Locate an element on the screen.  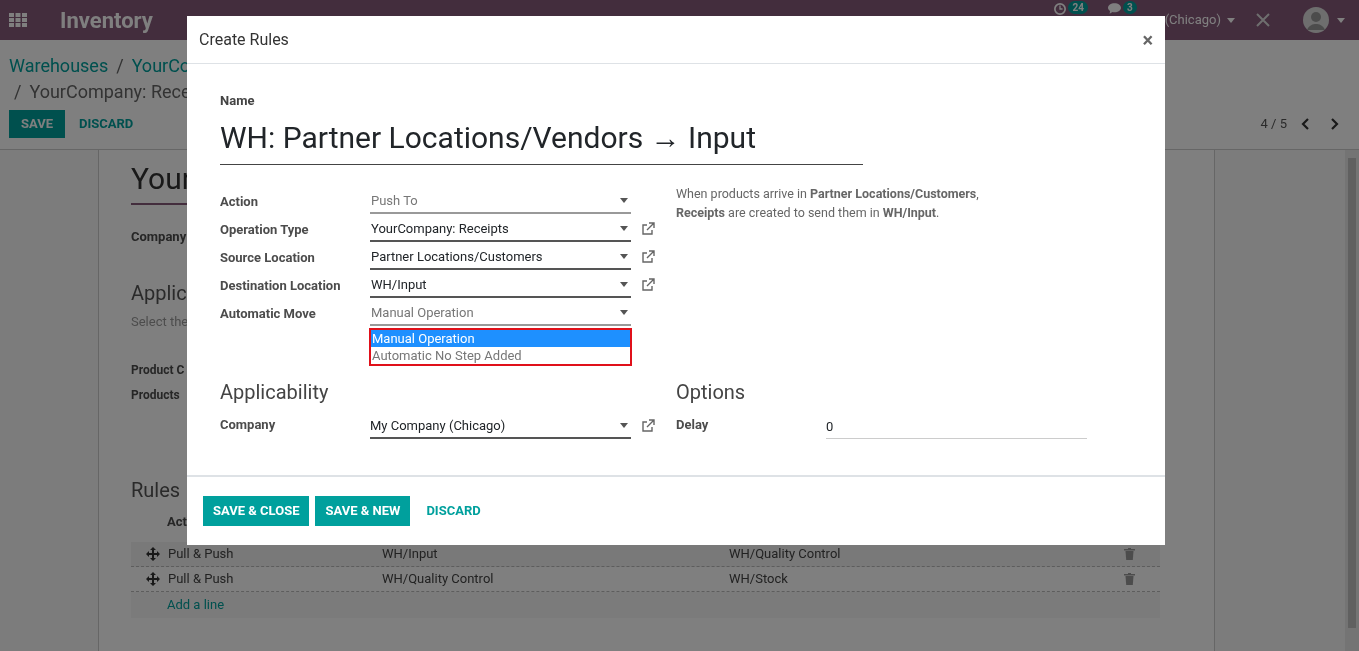
pager-count: 4 / 5 is located at coordinates (1273, 124).